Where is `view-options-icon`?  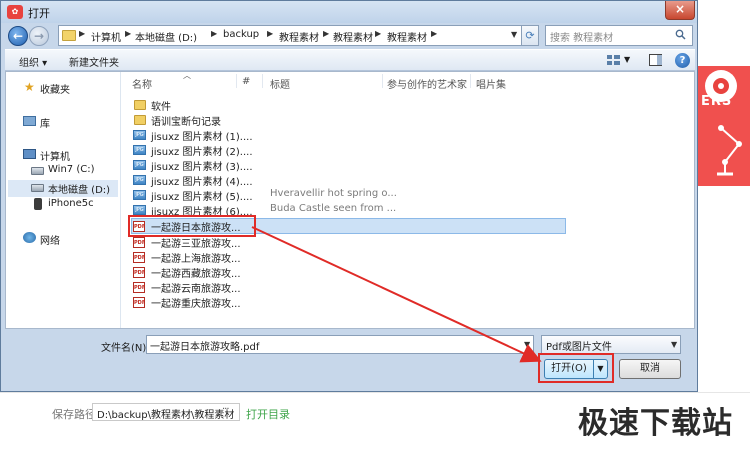 view-options-icon is located at coordinates (613, 60).